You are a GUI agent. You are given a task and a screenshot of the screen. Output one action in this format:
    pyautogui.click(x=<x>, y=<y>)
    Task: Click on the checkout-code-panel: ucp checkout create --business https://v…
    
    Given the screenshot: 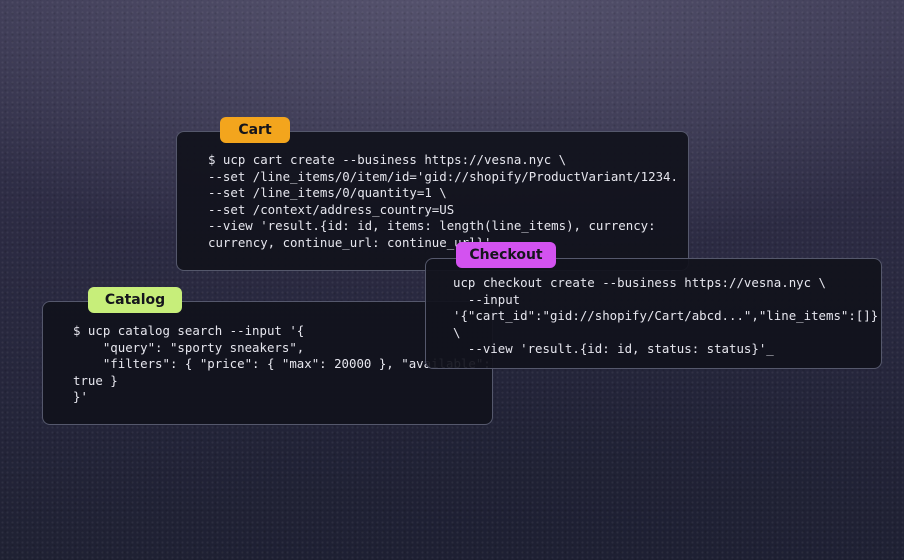 What is the action you would take?
    pyautogui.click(x=653, y=313)
    